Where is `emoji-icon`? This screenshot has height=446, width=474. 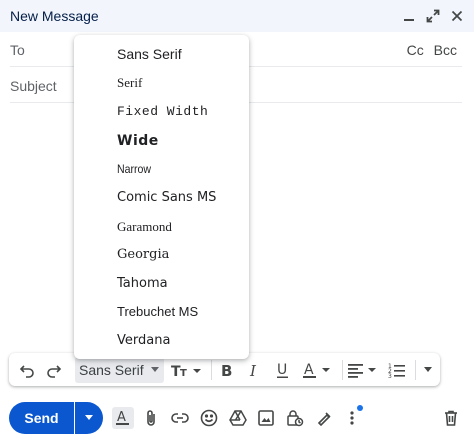
emoji-icon is located at coordinates (209, 418).